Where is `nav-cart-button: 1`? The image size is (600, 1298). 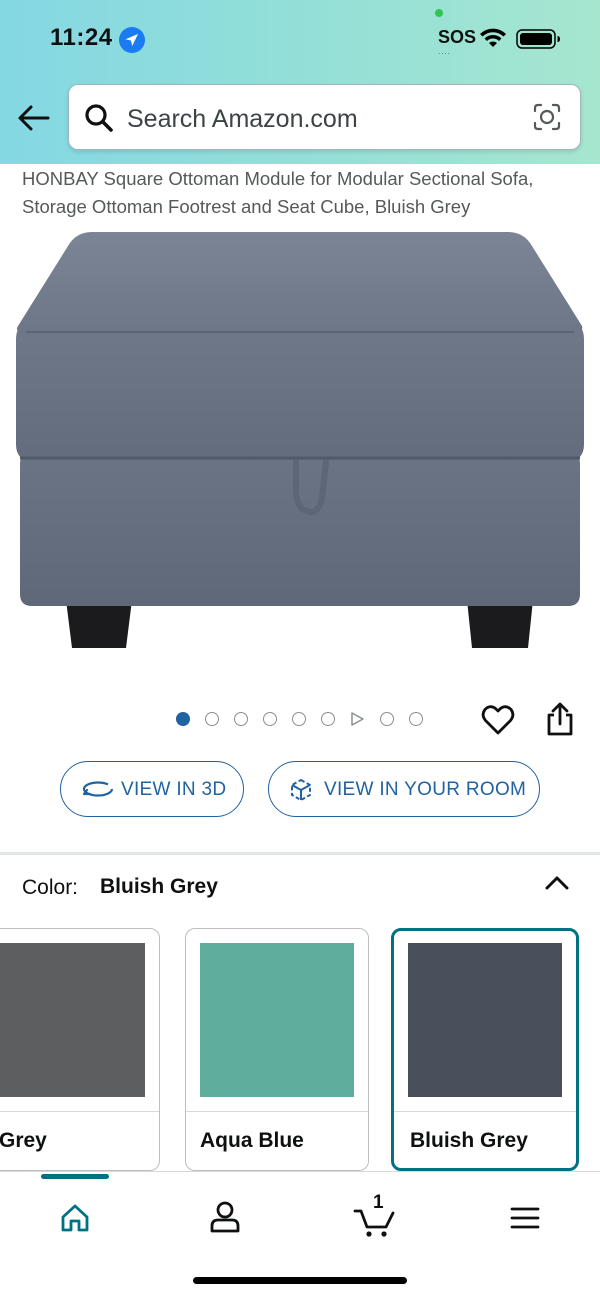 nav-cart-button: 1 is located at coordinates (375, 1218).